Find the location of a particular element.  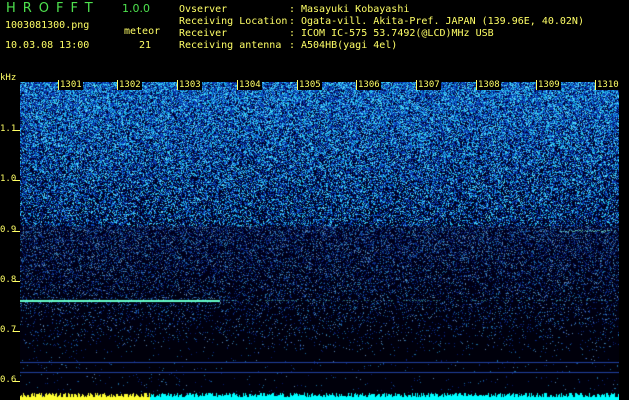

app-version: 1.0.0 is located at coordinates (136, 8).